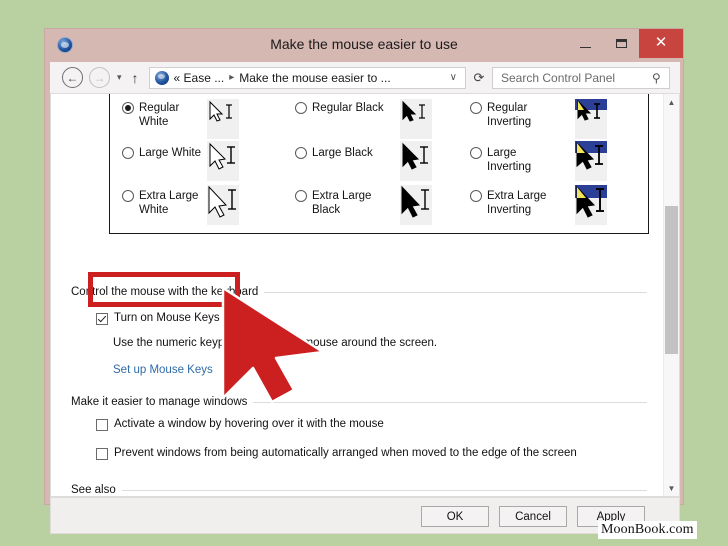 The width and height of the screenshot is (728, 546). Describe the element at coordinates (135, 78) in the screenshot. I see `up-button: ↑` at that location.